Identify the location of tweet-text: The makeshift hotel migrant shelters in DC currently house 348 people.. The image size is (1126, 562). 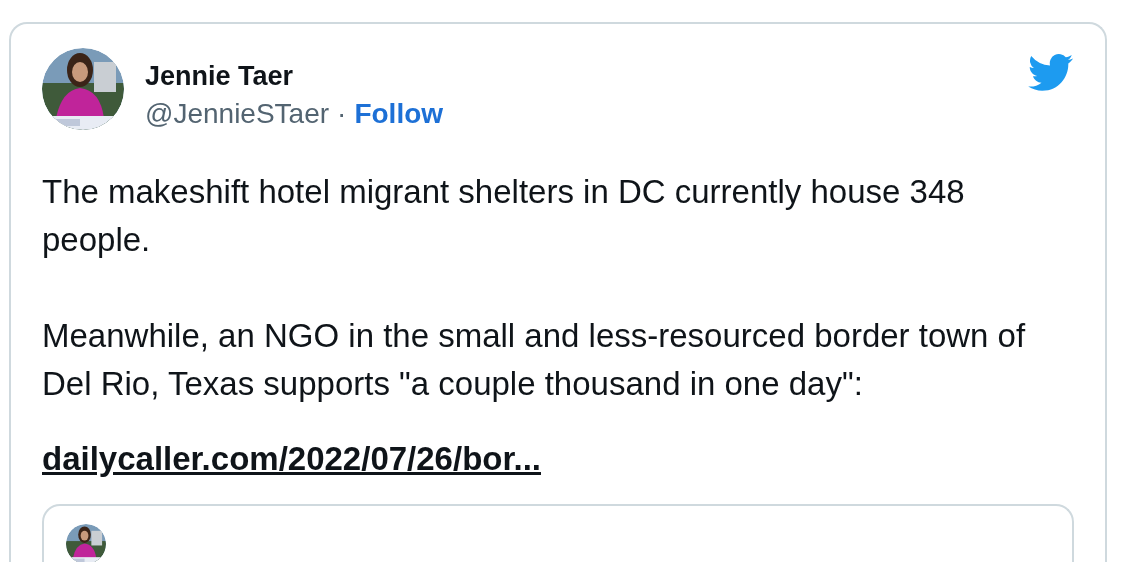
(504, 216).